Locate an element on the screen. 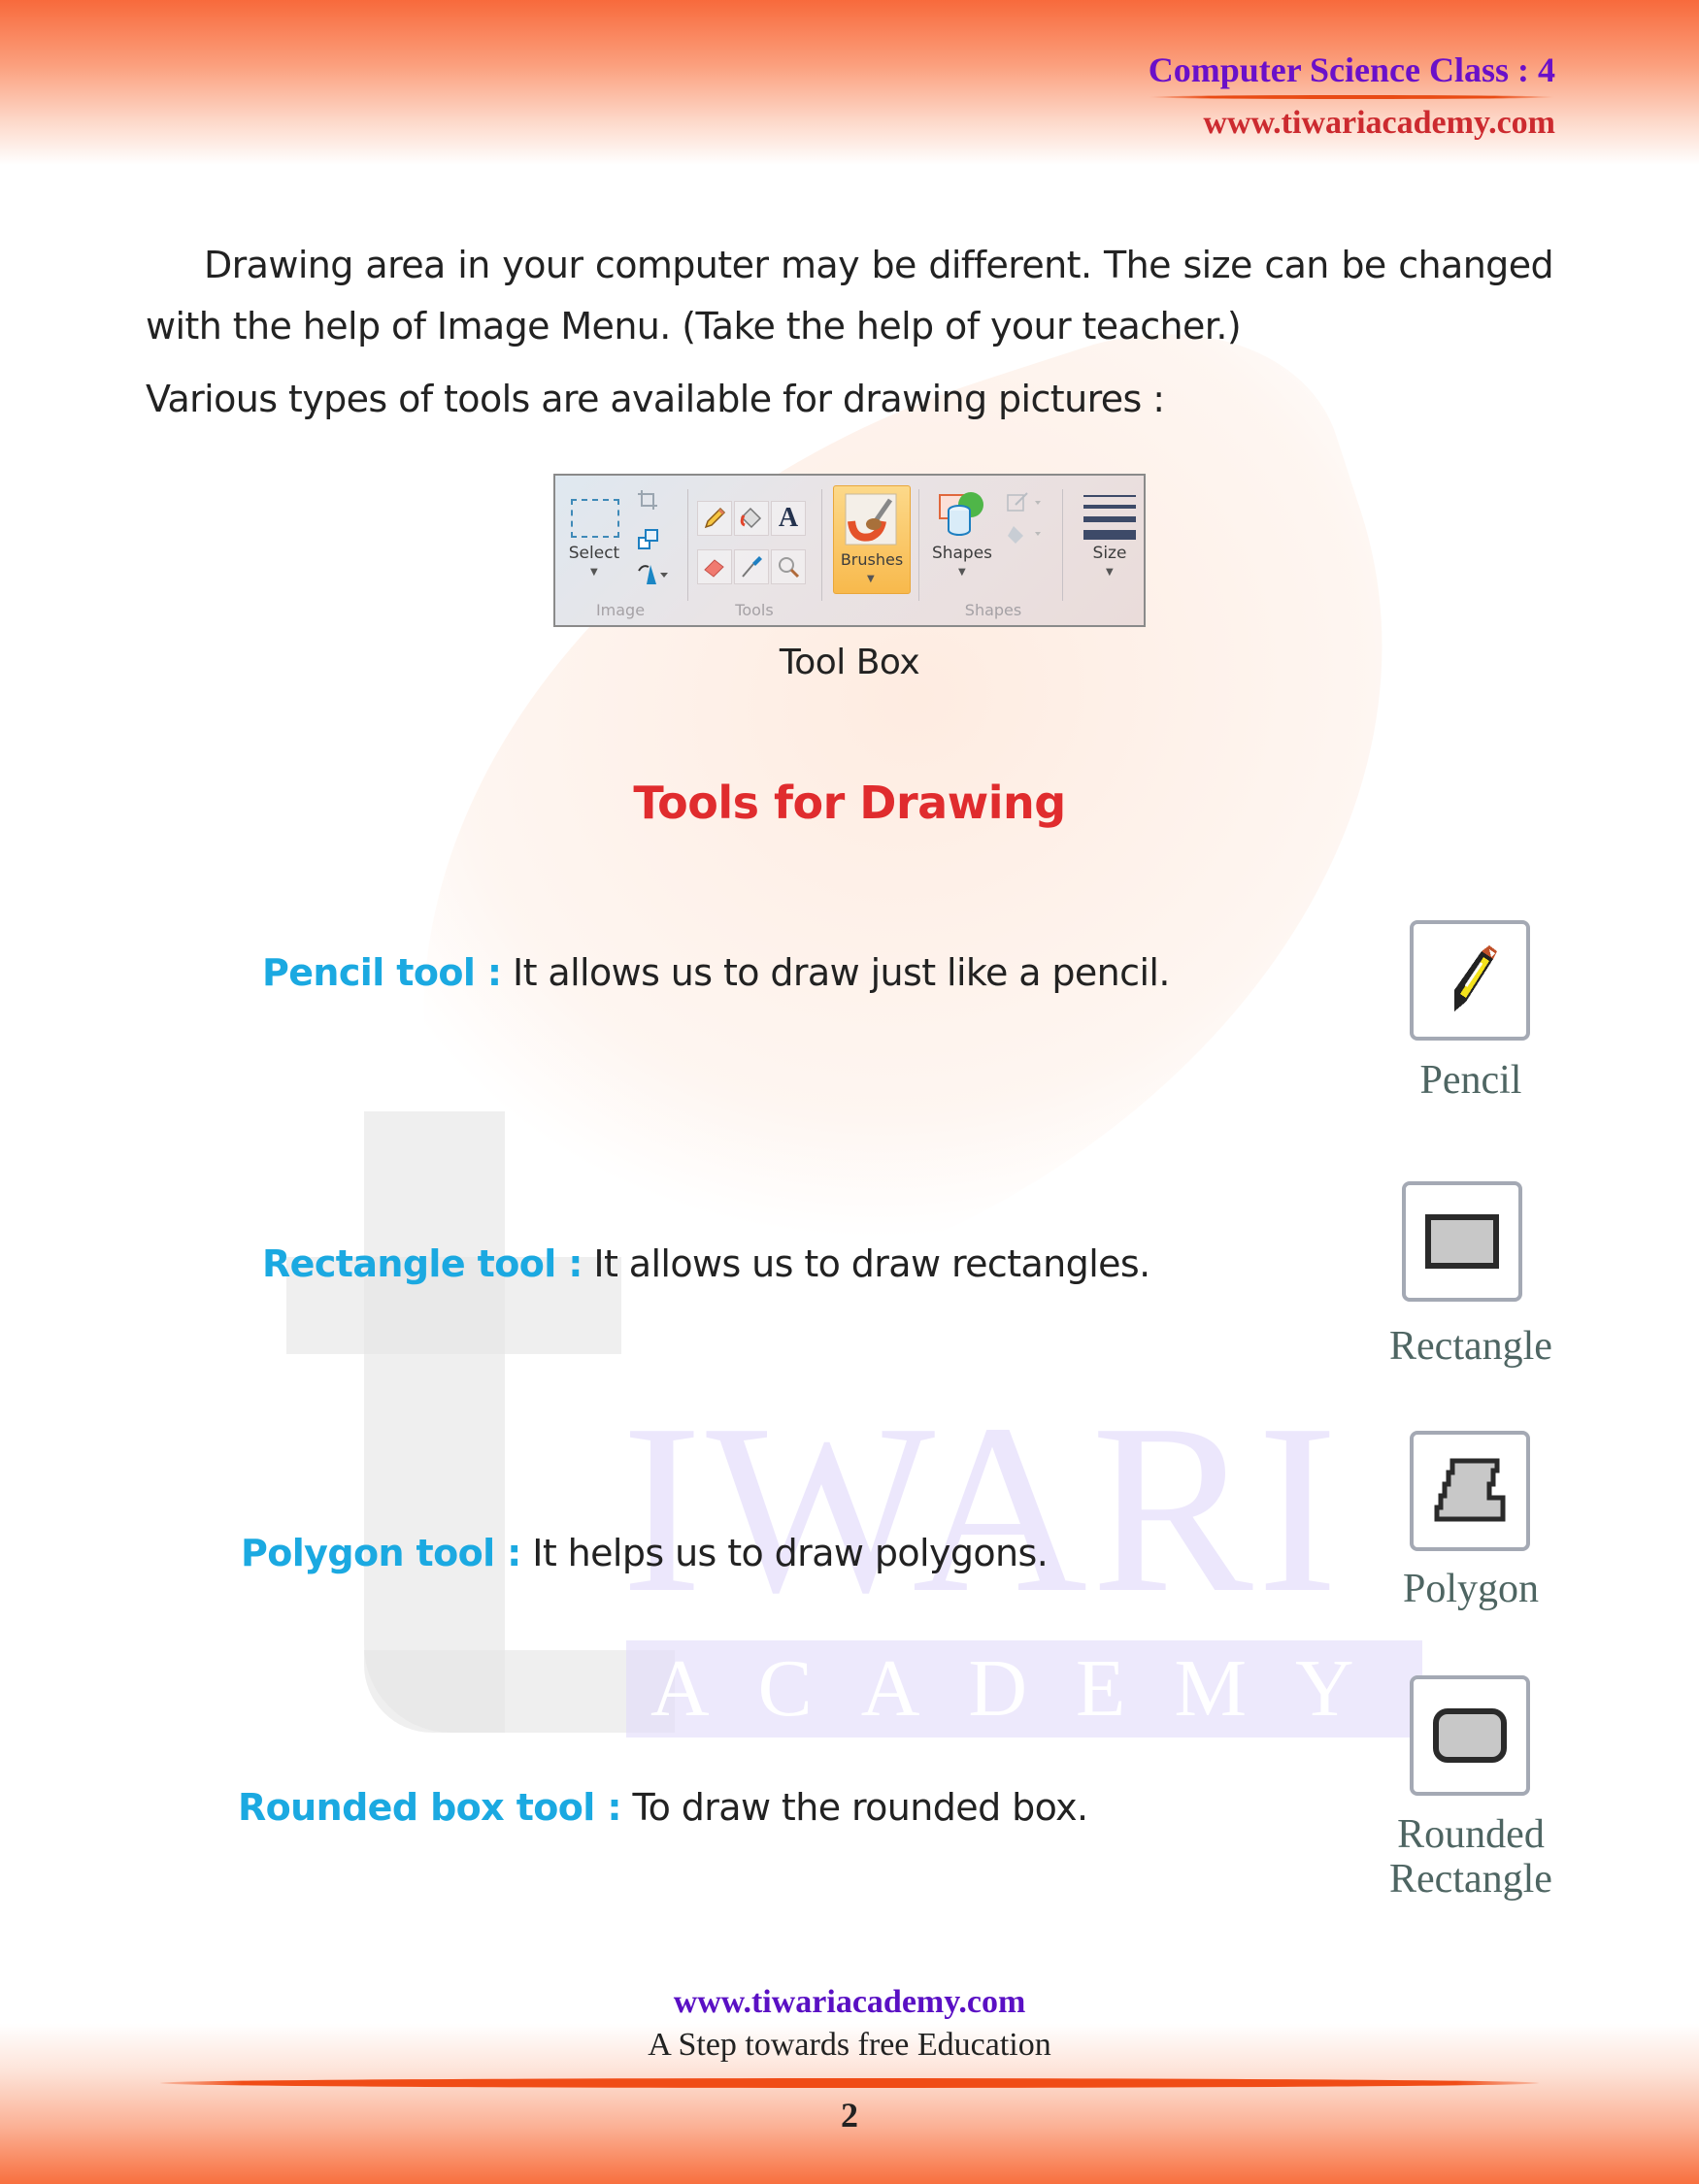  tools-grid: A is located at coordinates (754, 546).